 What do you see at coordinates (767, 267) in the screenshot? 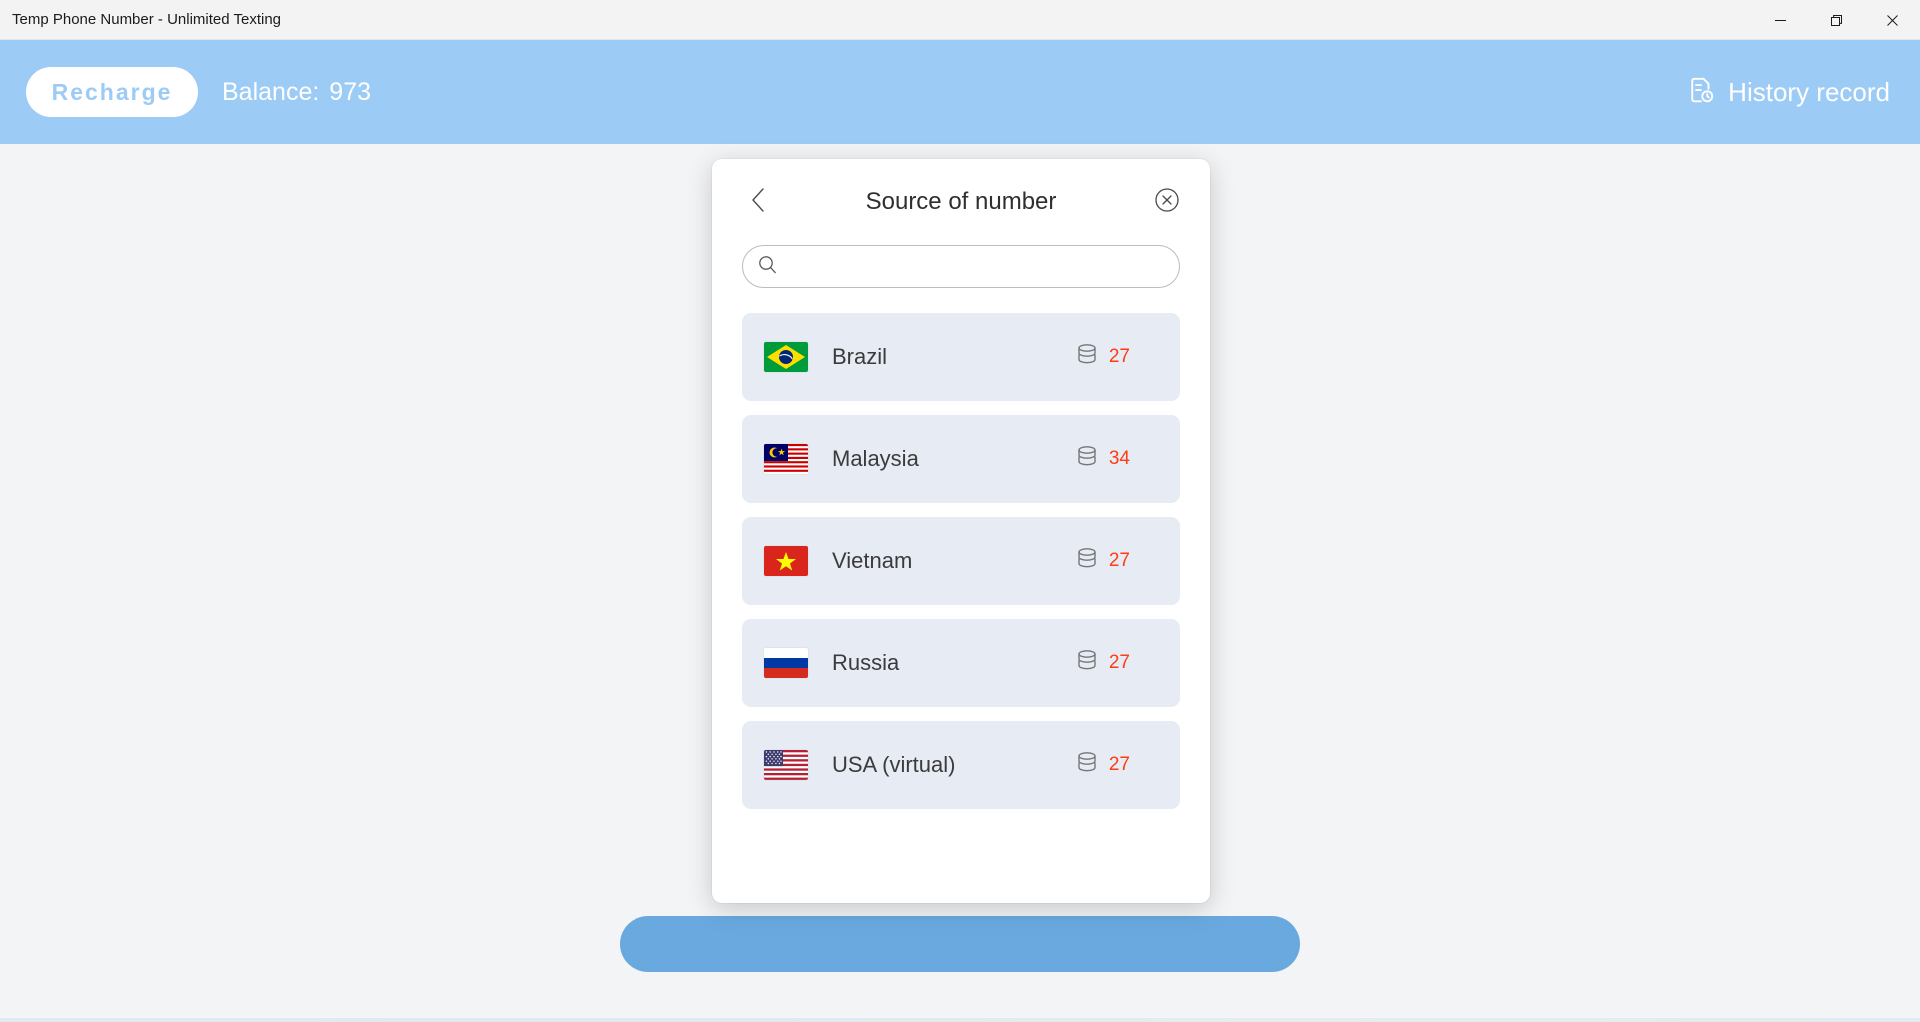
I see `search-icon` at bounding box center [767, 267].